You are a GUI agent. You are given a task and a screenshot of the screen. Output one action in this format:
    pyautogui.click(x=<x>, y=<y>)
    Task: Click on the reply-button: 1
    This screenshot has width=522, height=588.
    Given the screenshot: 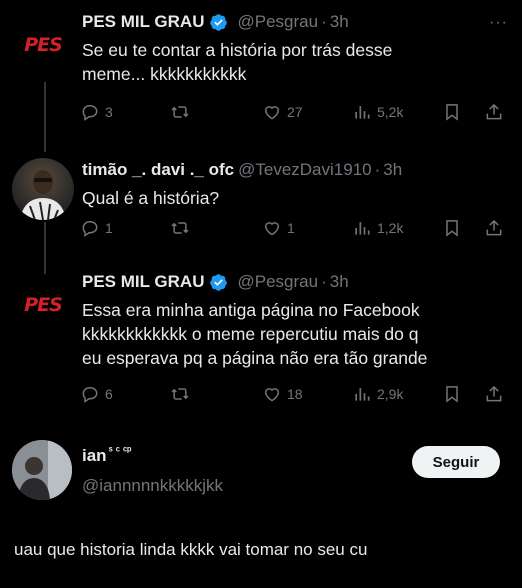 What is the action you would take?
    pyautogui.click(x=96, y=228)
    